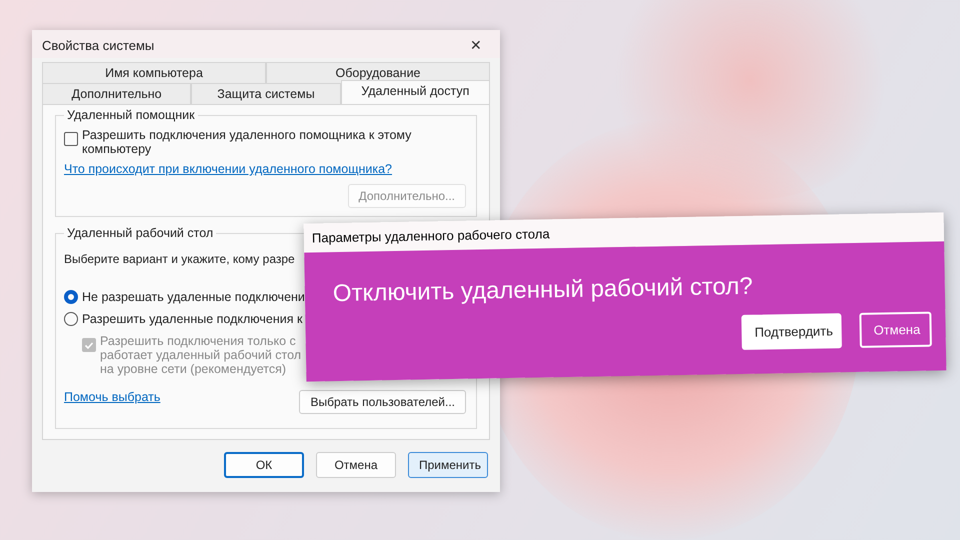 This screenshot has width=960, height=540. Describe the element at coordinates (476, 45) in the screenshot. I see `close-button: ✕` at that location.